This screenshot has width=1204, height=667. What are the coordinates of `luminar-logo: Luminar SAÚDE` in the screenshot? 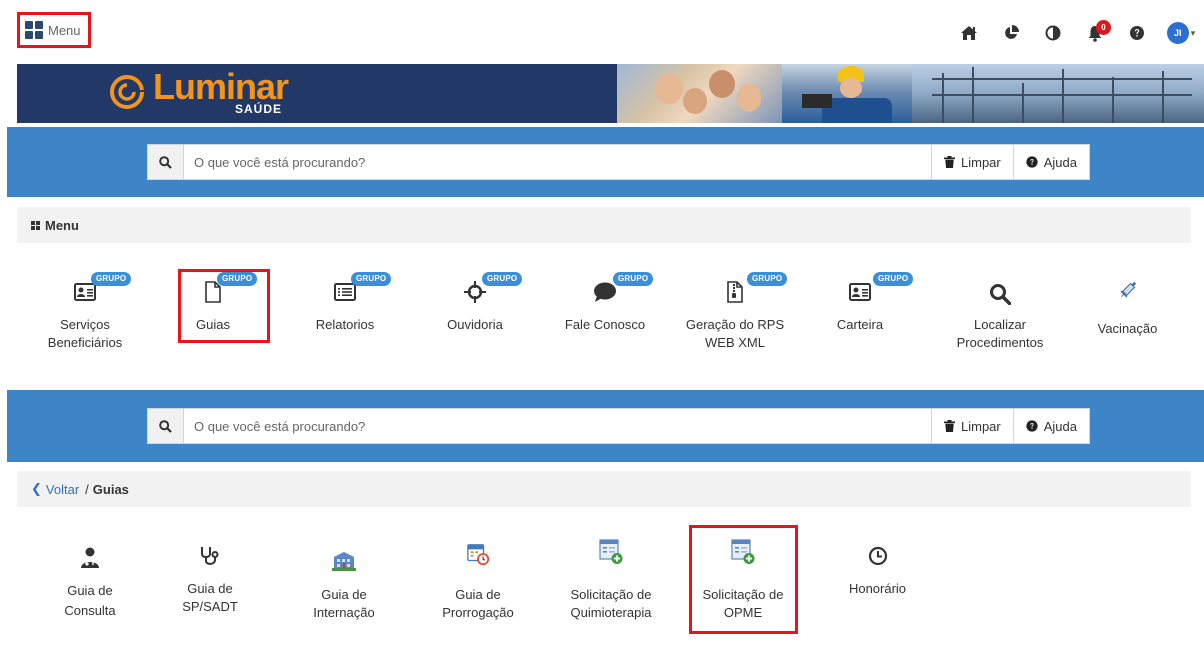 It's located at (197, 91).